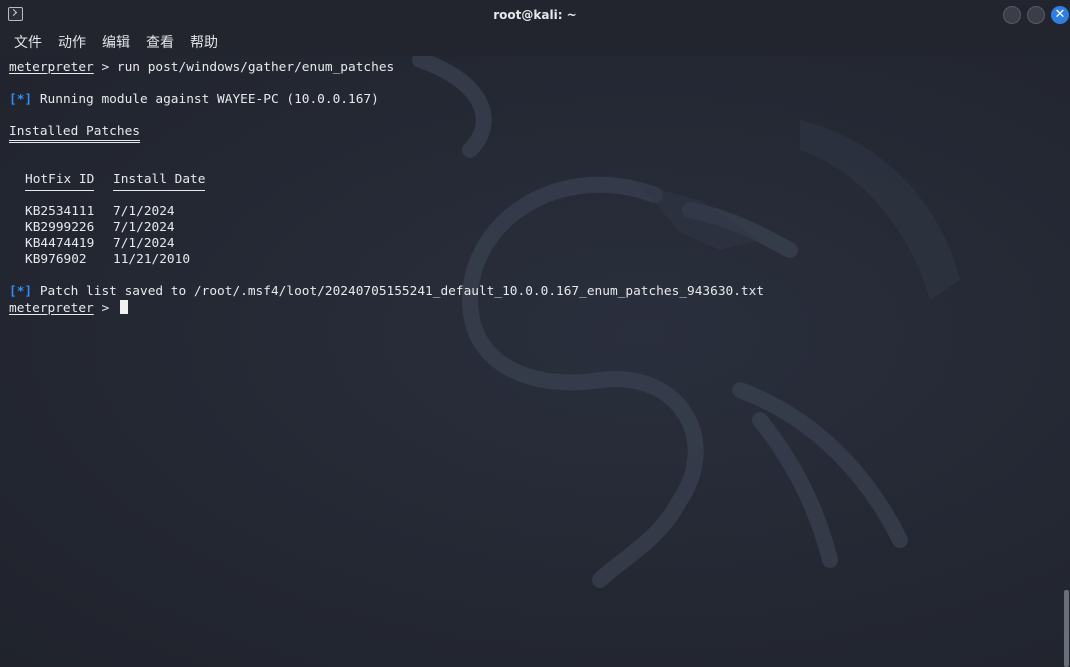 This screenshot has width=1070, height=667. Describe the element at coordinates (28, 43) in the screenshot. I see `menu-file: 文件` at that location.